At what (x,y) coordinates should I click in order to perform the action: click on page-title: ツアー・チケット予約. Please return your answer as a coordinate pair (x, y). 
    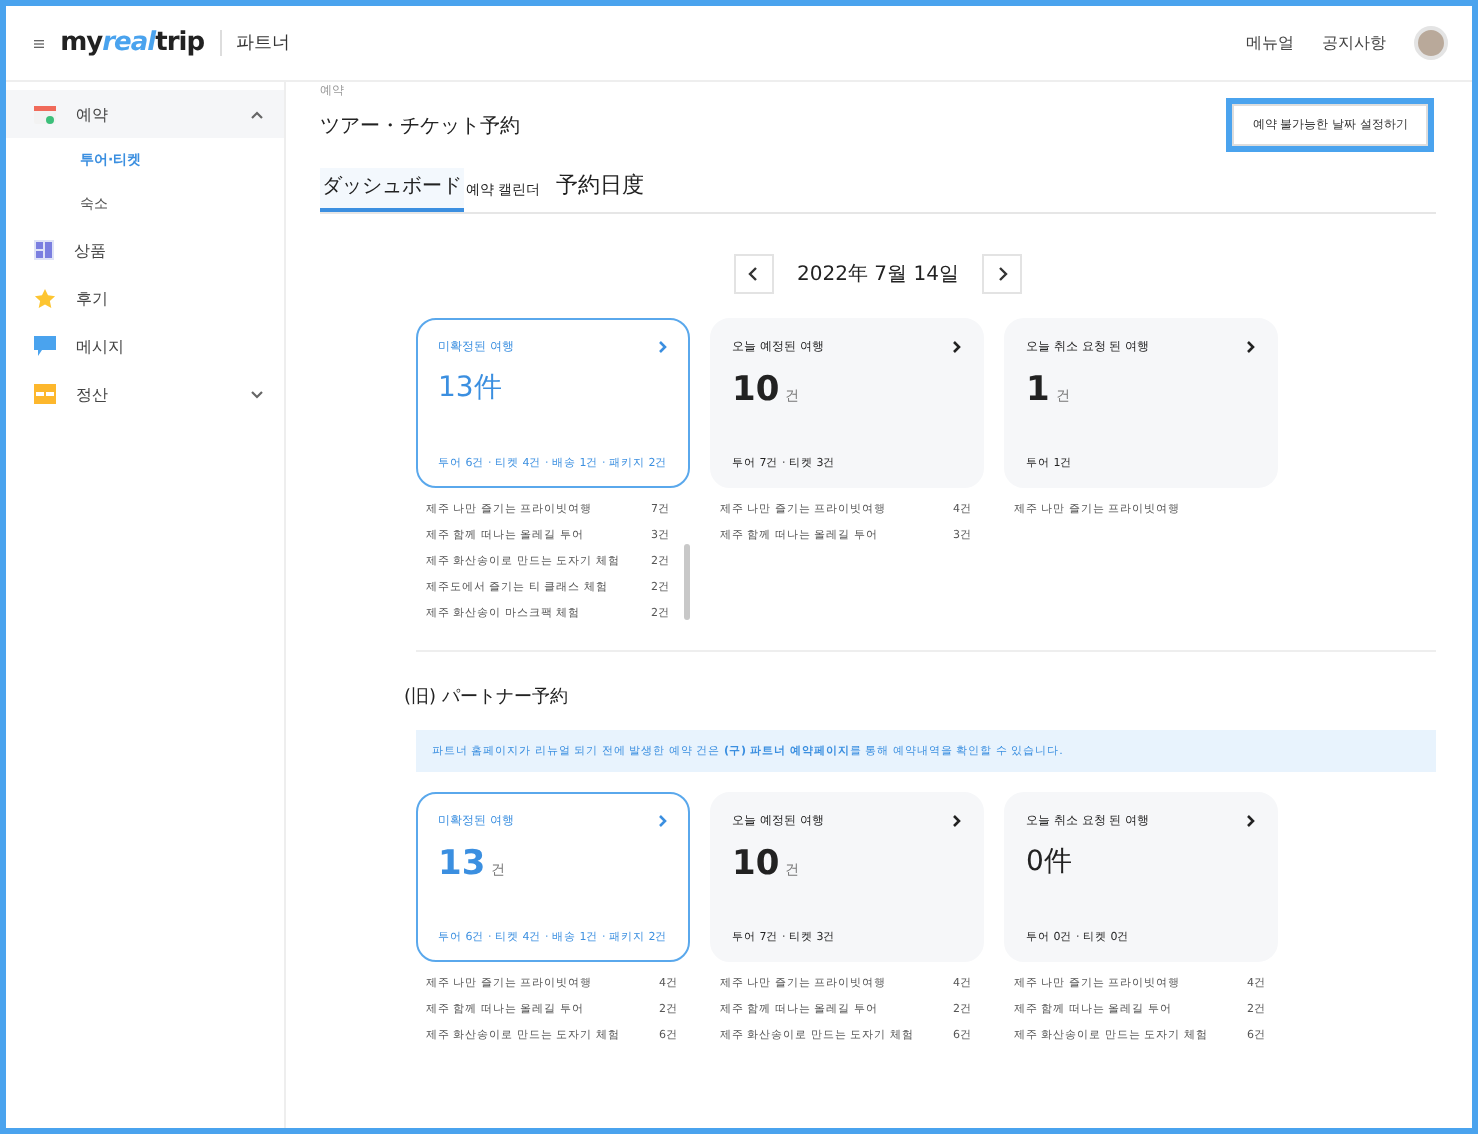
    Looking at the image, I should click on (420, 126).